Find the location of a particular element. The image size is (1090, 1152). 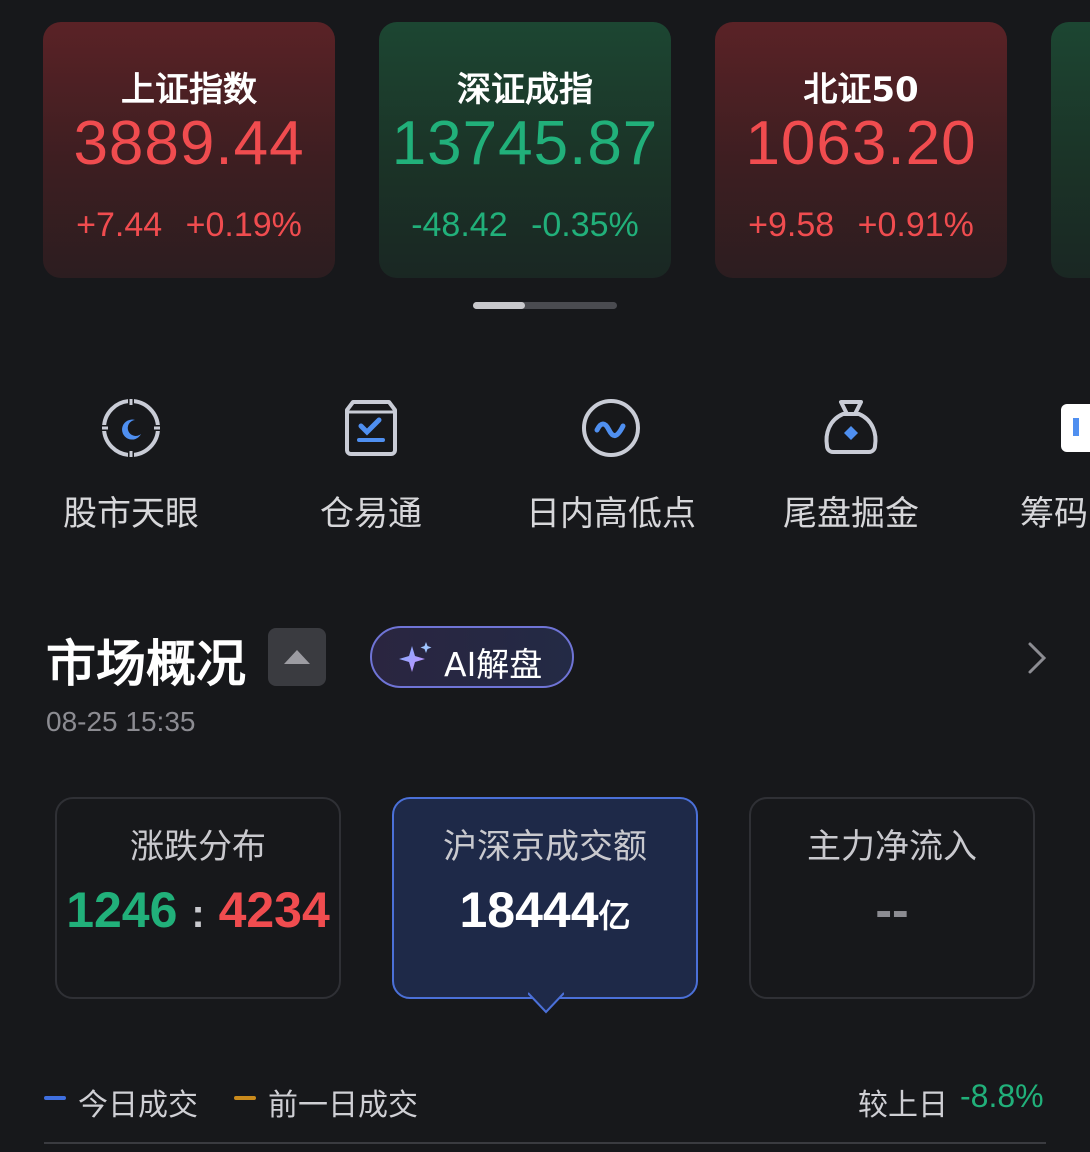

shortcut-closing-gold: 尾盘掘金 is located at coordinates (851, 470).